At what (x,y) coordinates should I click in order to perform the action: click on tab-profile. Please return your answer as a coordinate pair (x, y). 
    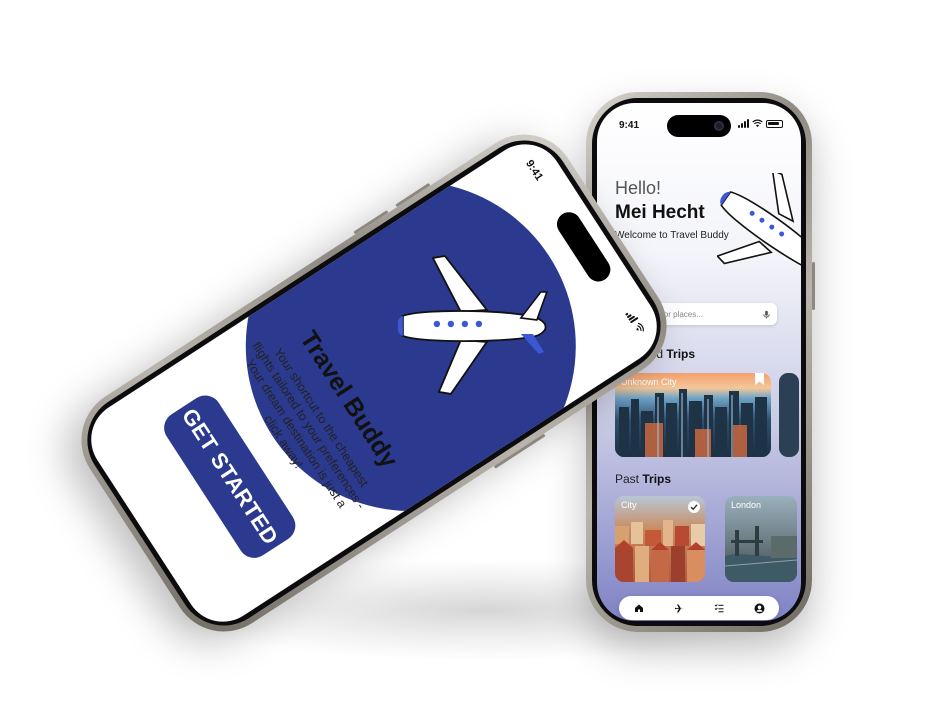
    Looking at the image, I should click on (759, 608).